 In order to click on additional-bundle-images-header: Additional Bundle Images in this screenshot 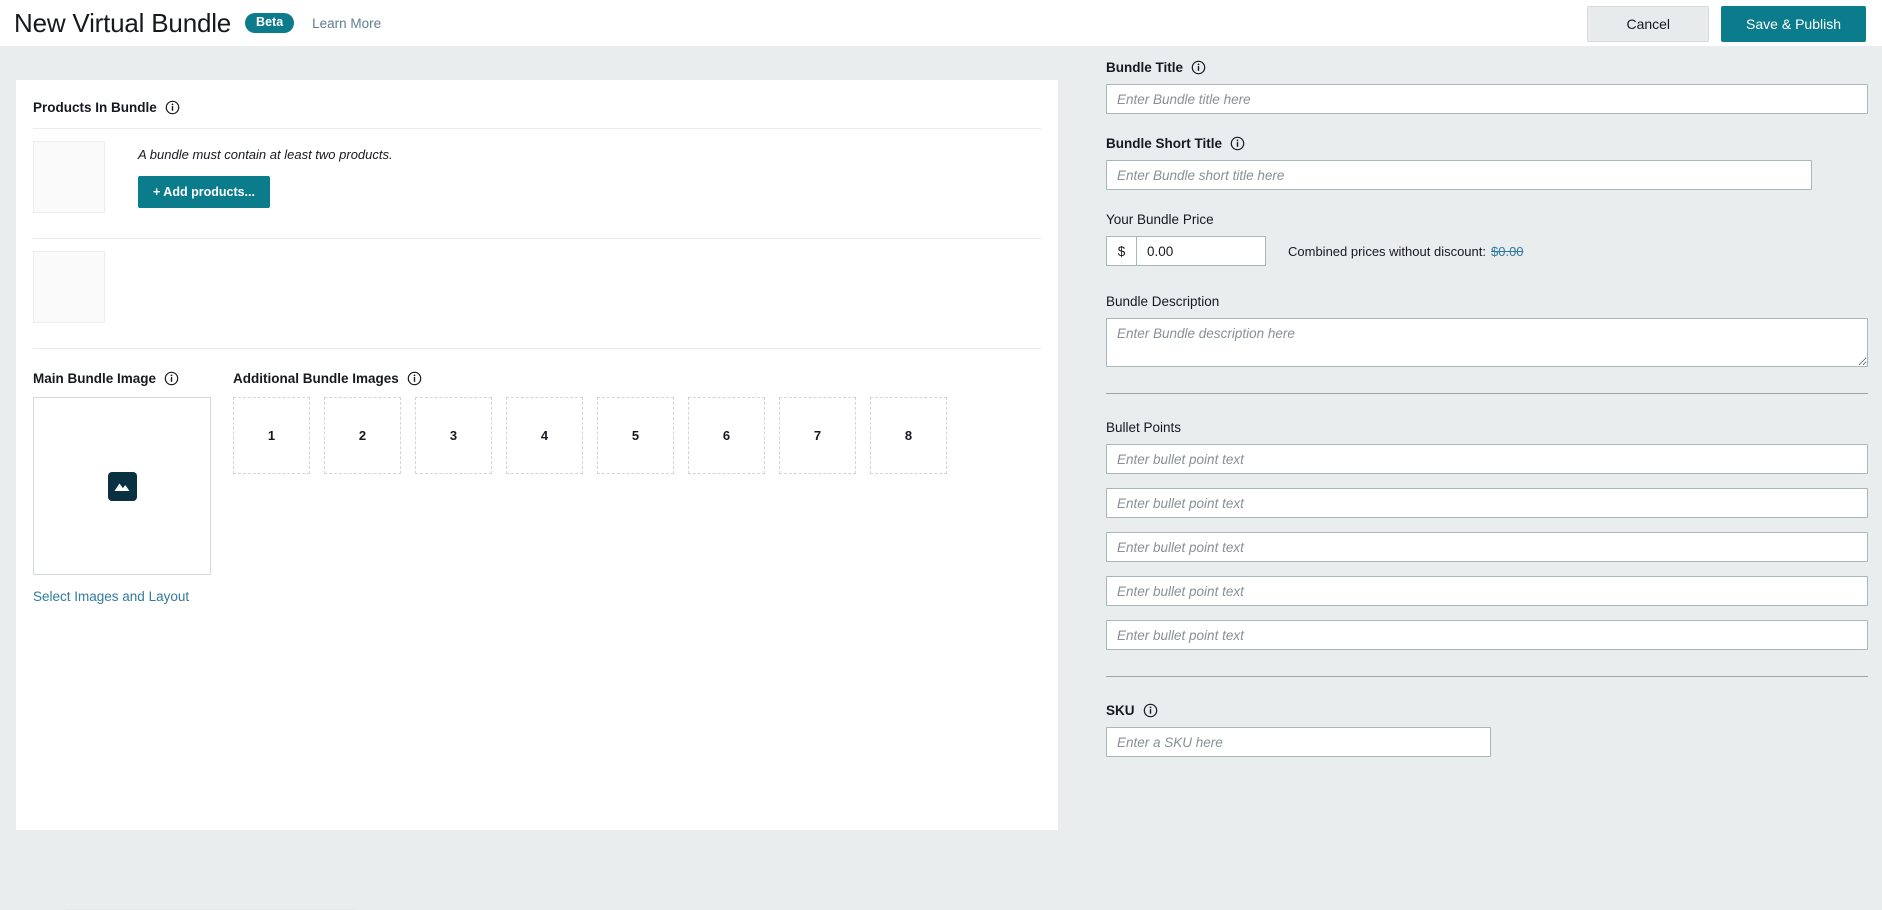, I will do `click(590, 378)`.